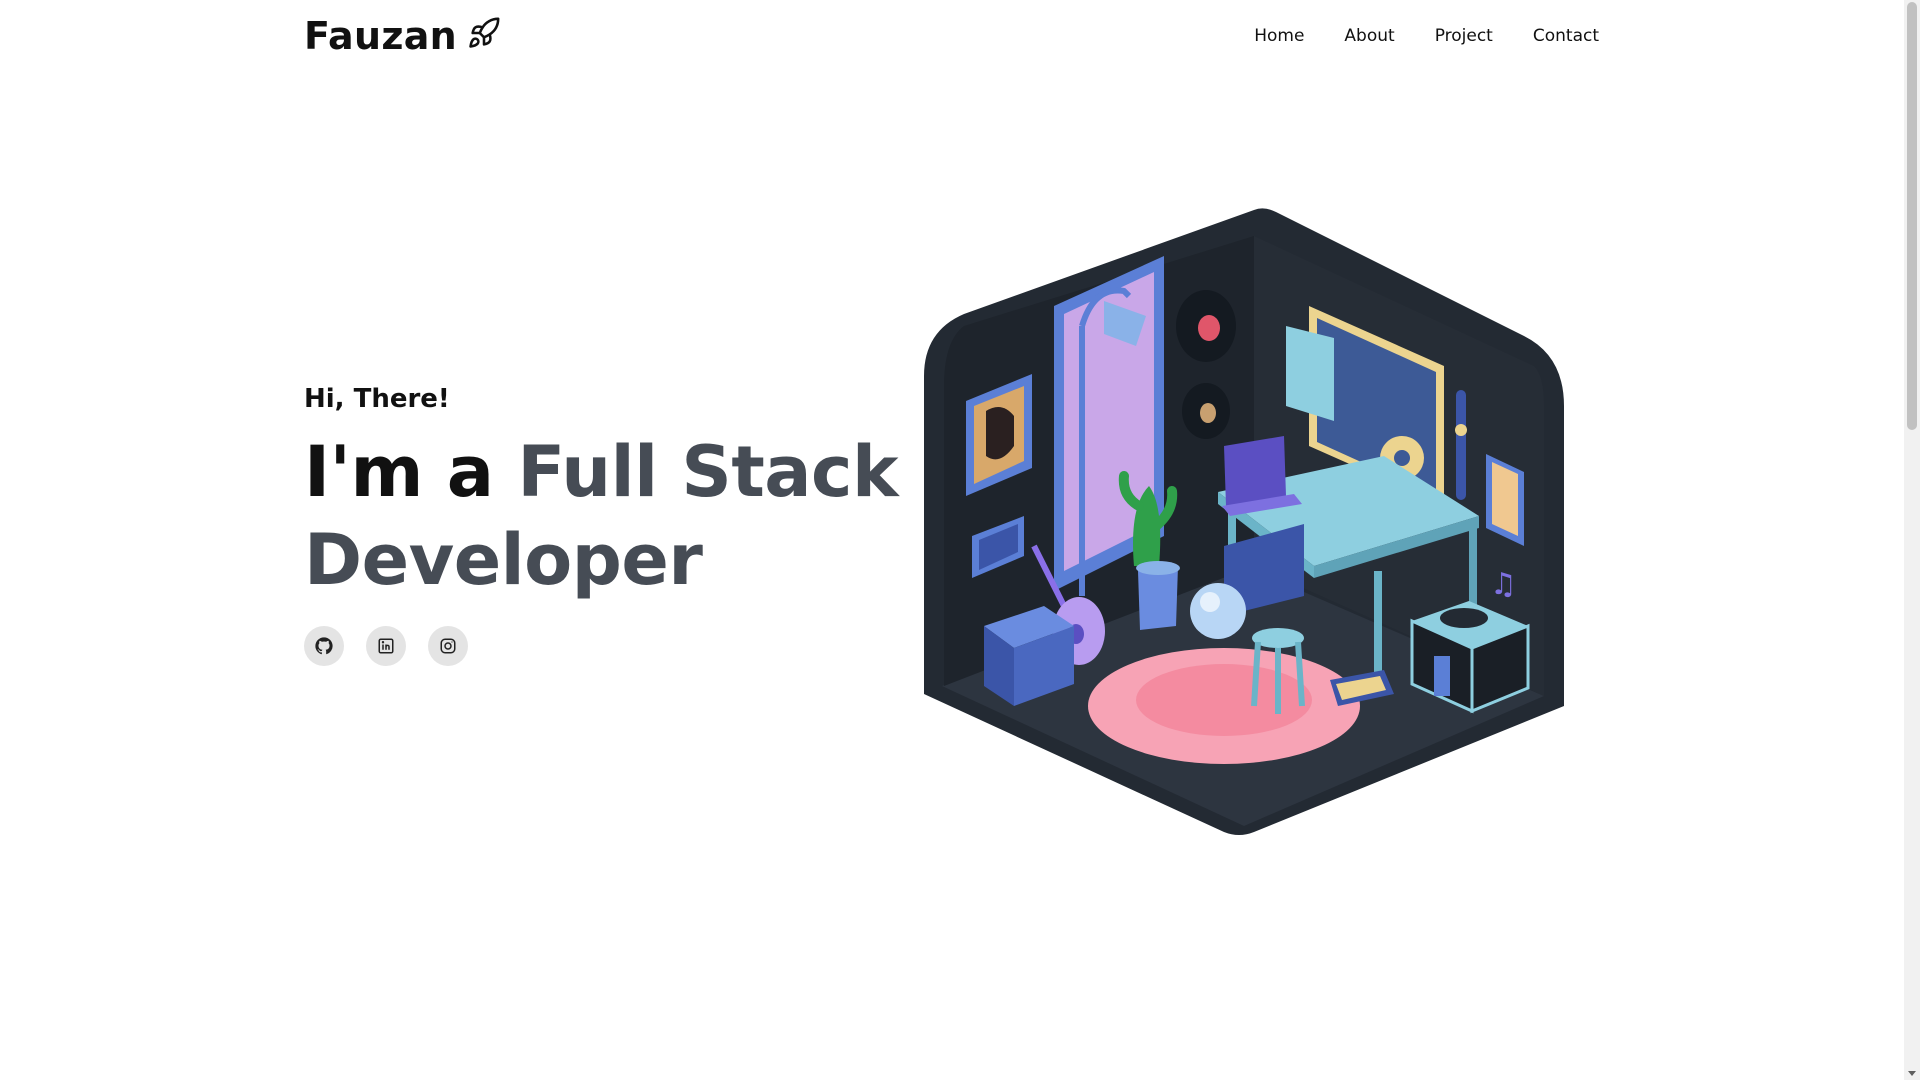 The image size is (1920, 1080). Describe the element at coordinates (377, 399) in the screenshot. I see `hero-greeting: Hi, There!` at that location.